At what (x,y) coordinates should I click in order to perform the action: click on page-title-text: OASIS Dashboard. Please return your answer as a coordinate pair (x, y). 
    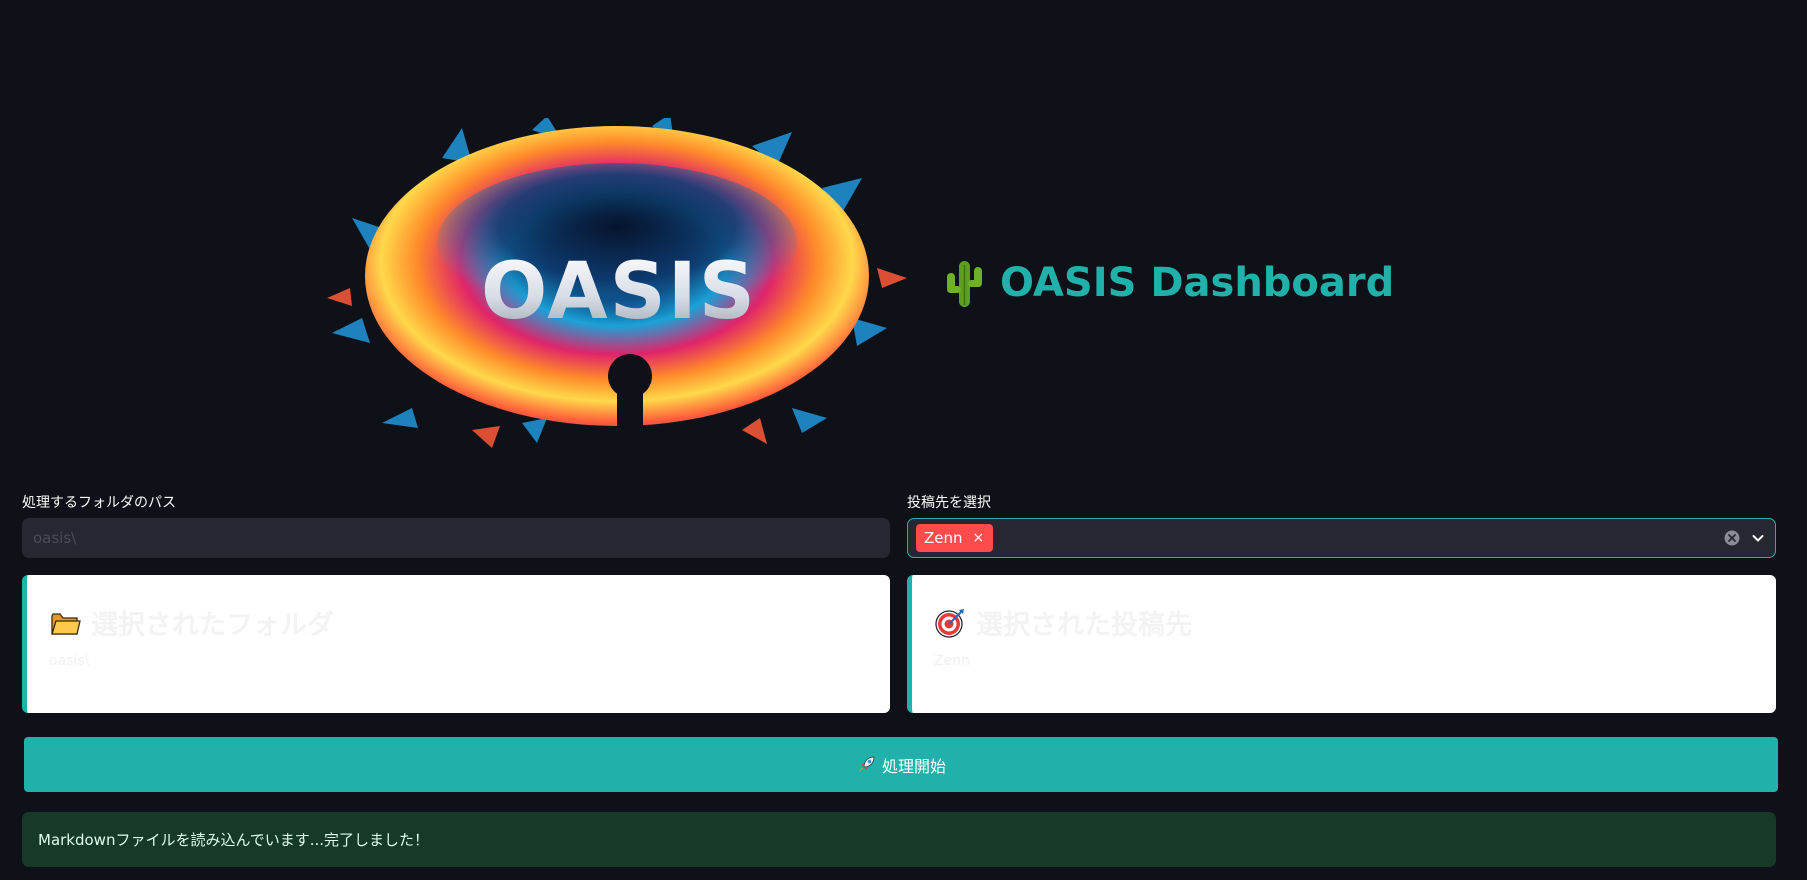
    Looking at the image, I should click on (1197, 283).